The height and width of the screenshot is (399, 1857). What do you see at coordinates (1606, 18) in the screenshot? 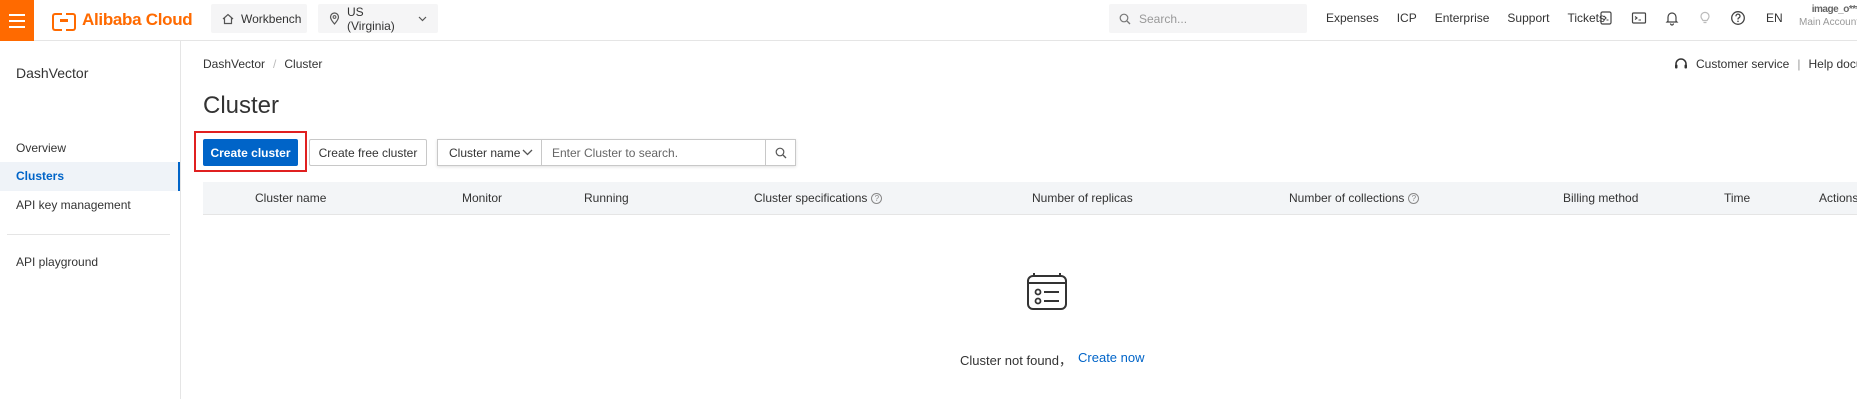
I see `cloud-shell-icon` at bounding box center [1606, 18].